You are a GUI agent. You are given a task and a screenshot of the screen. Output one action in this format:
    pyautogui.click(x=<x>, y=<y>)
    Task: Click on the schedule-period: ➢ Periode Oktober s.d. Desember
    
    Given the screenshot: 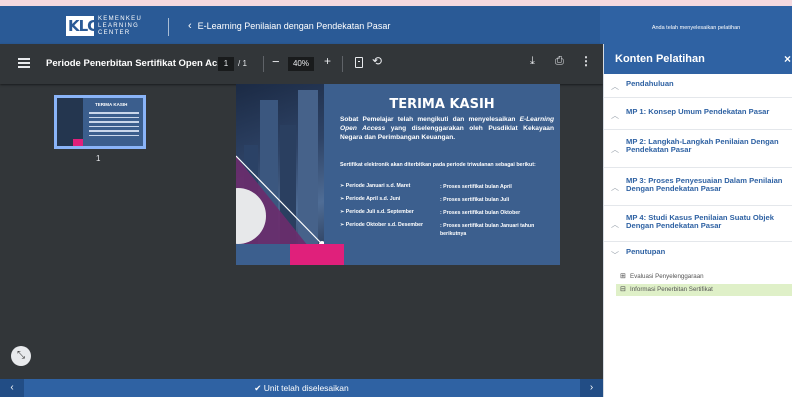 What is the action you would take?
    pyautogui.click(x=382, y=225)
    